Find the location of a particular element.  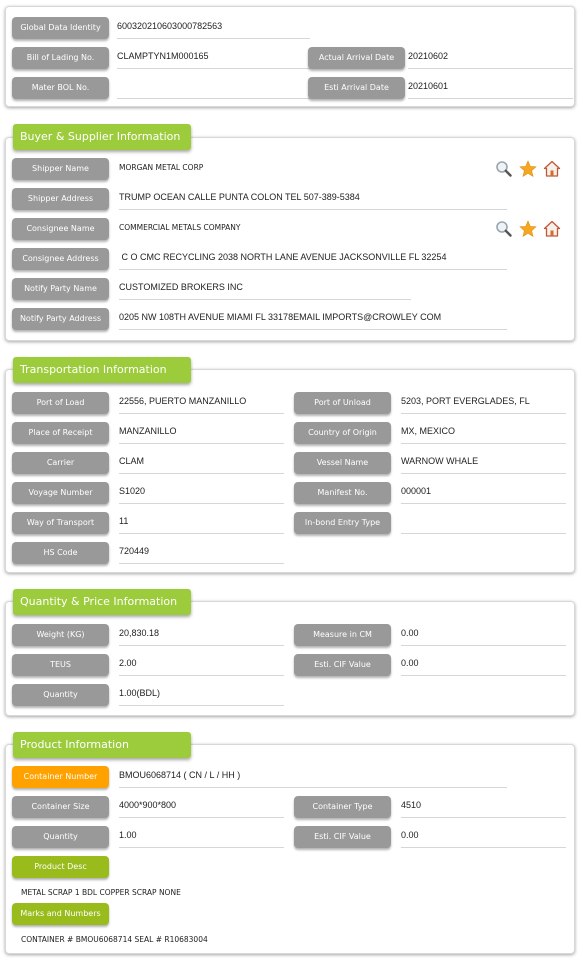

hs-code-value: 720449 is located at coordinates (201, 553).